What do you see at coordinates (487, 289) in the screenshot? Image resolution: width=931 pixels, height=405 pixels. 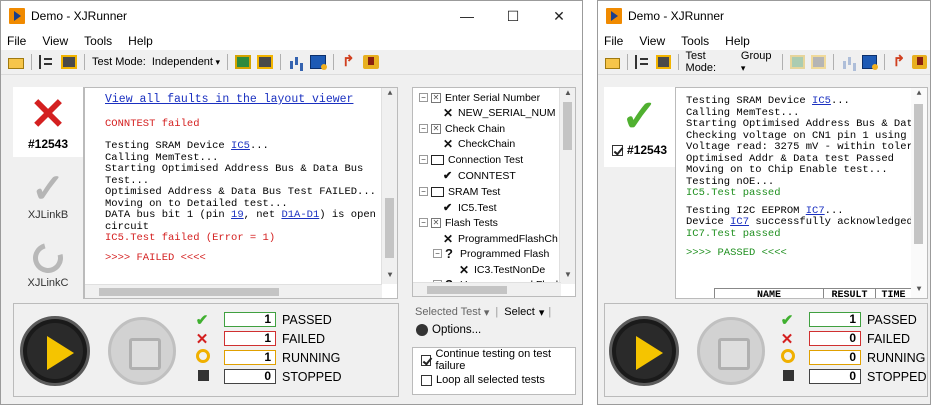 I see `tree-hscroll` at bounding box center [487, 289].